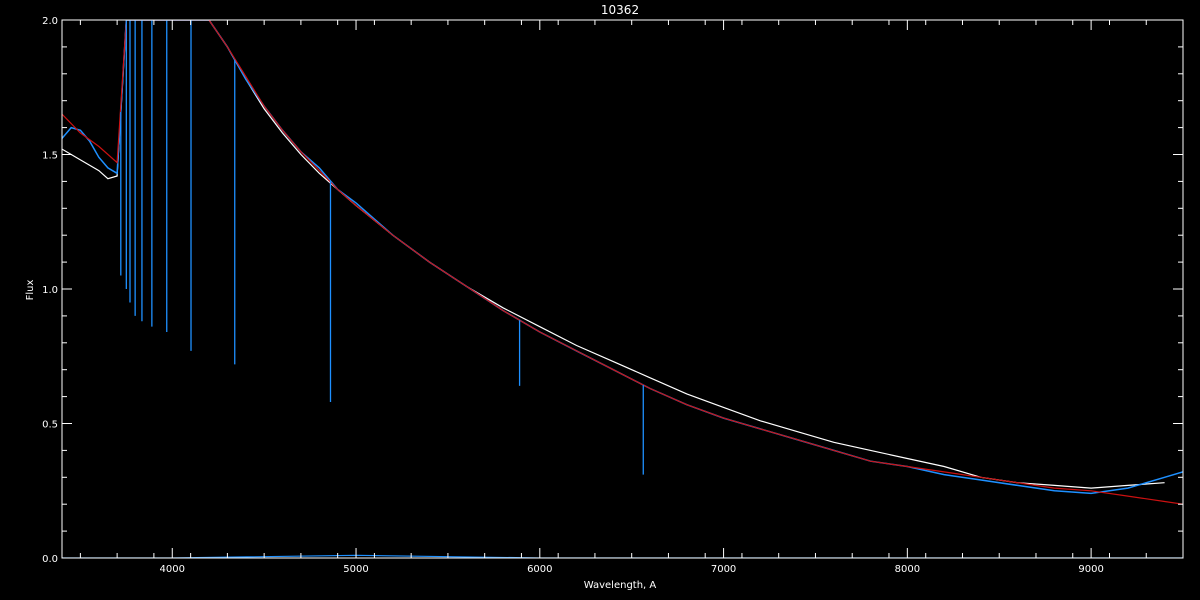  Describe the element at coordinates (907, 569) in the screenshot. I see `x-tick-label: 8000` at that location.